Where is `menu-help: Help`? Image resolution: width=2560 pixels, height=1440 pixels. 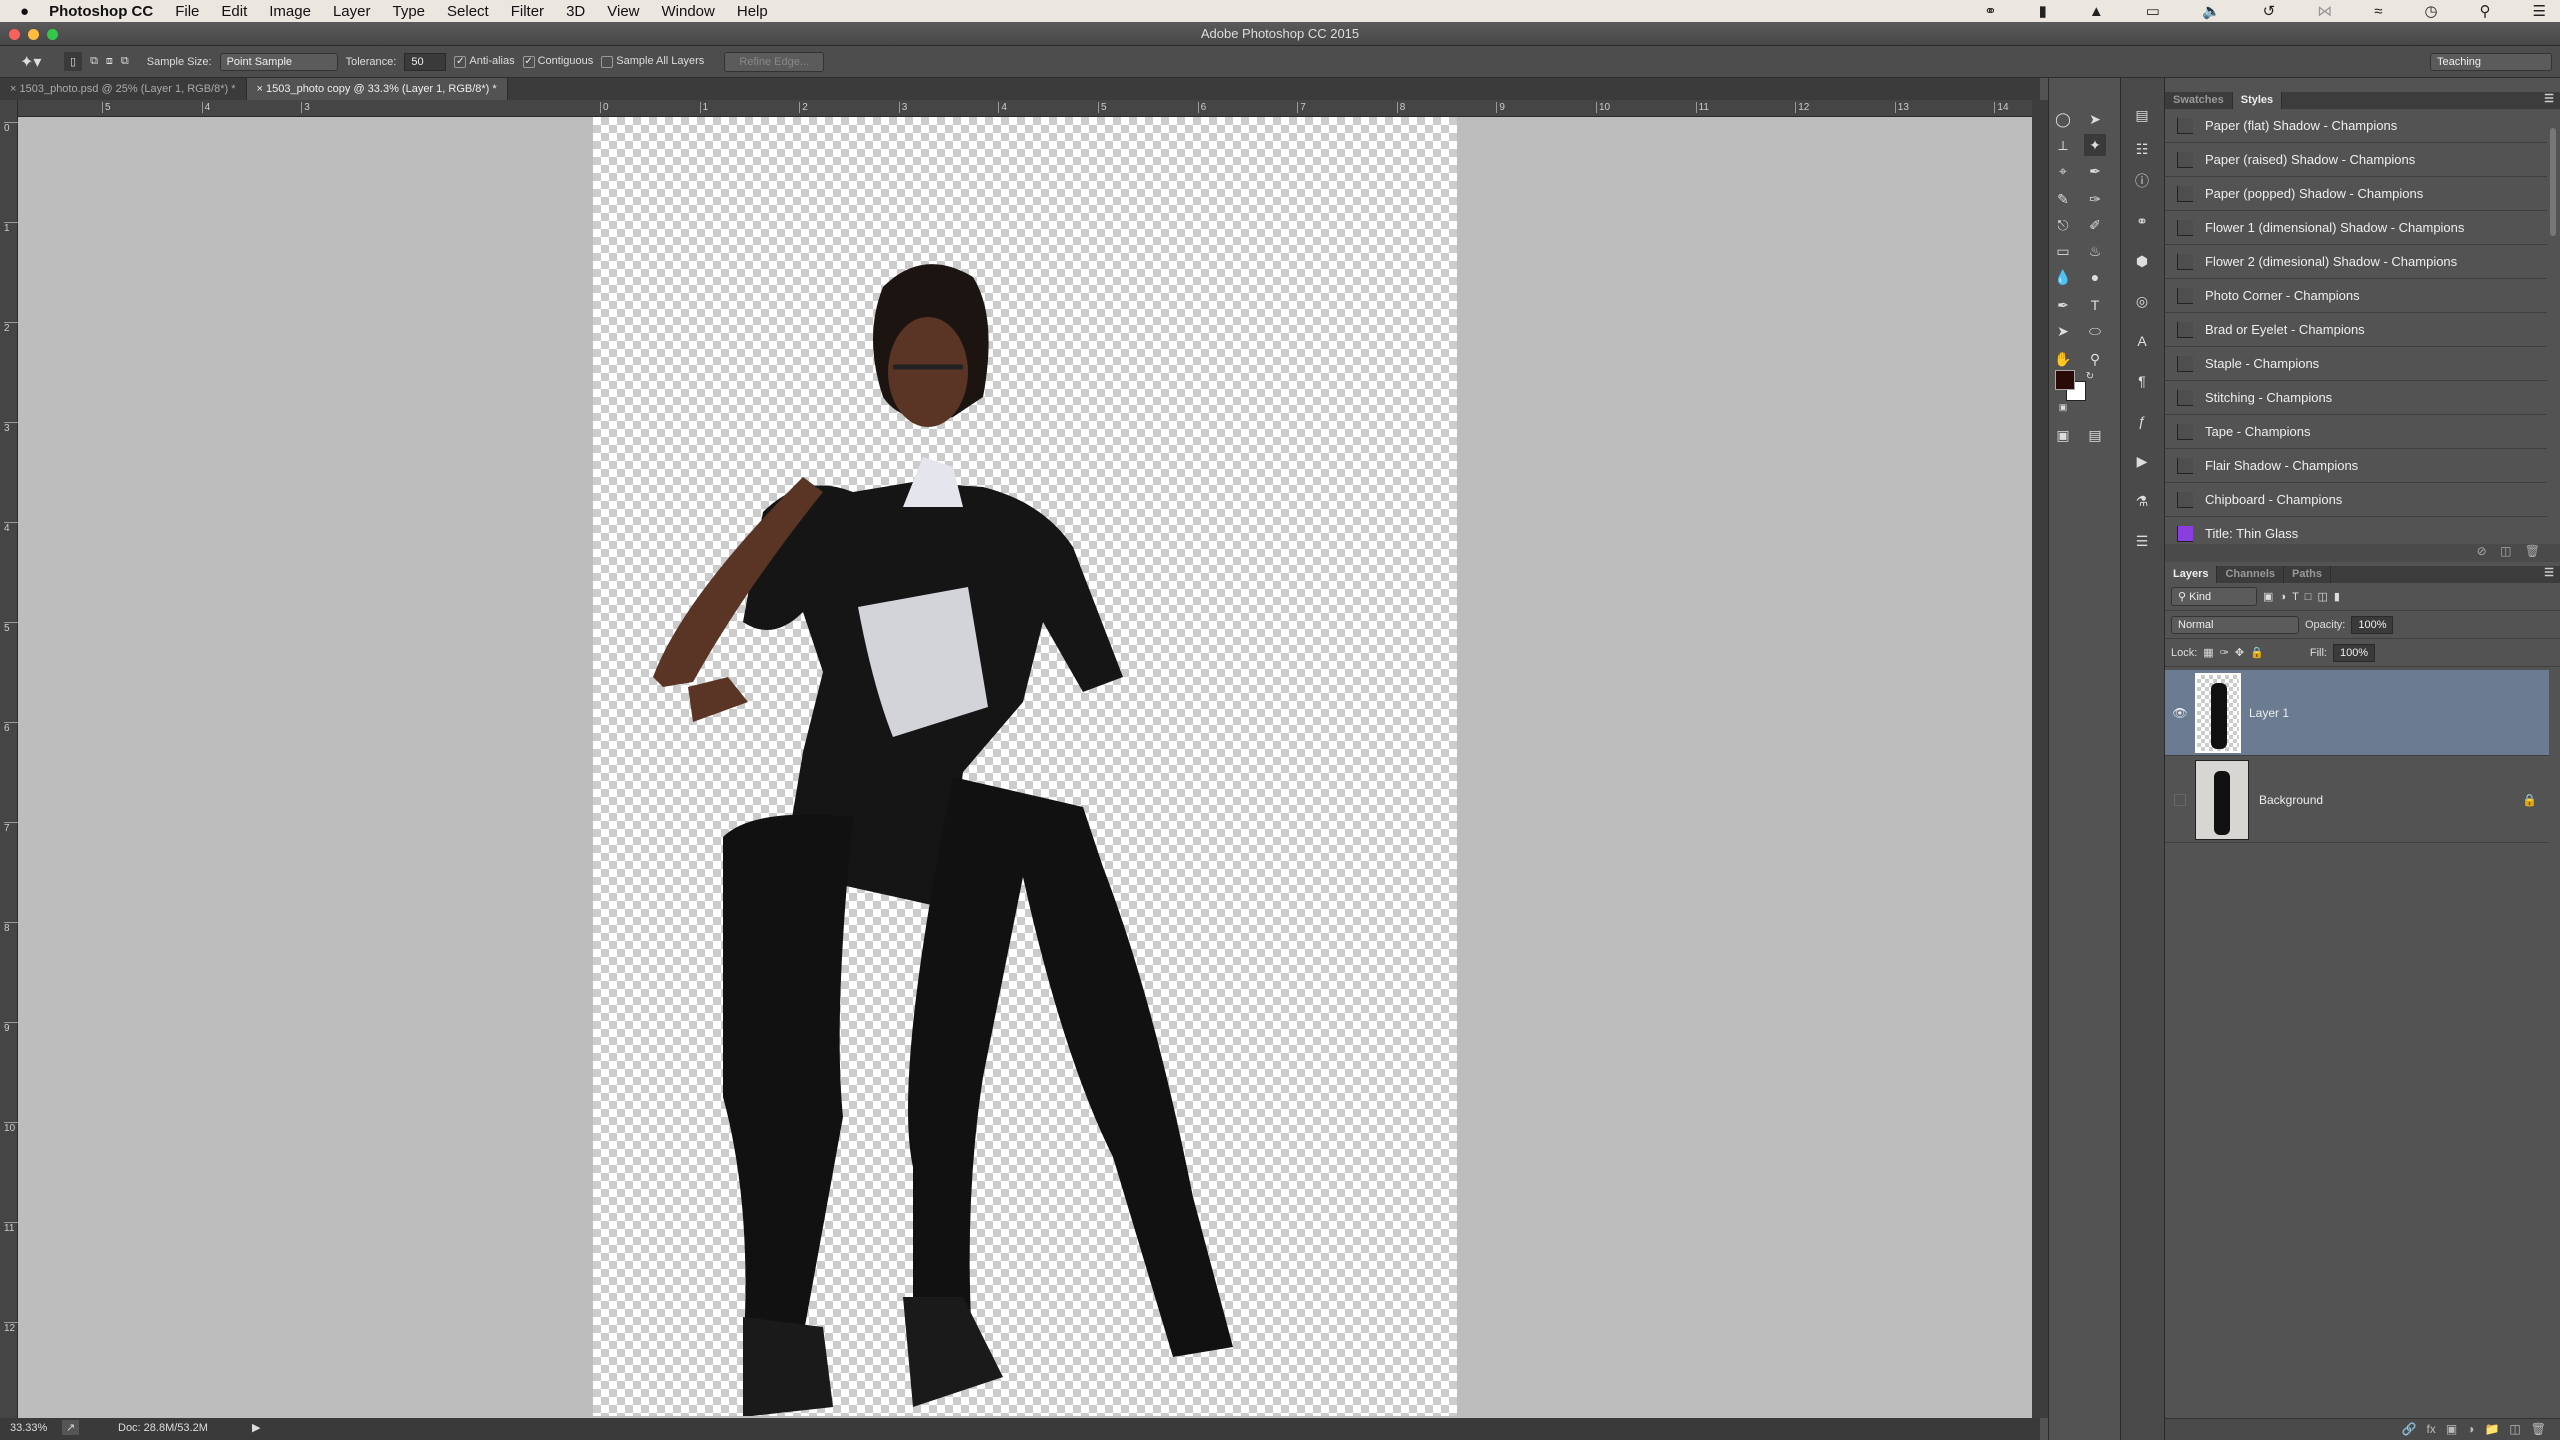 menu-help: Help is located at coordinates (752, 11).